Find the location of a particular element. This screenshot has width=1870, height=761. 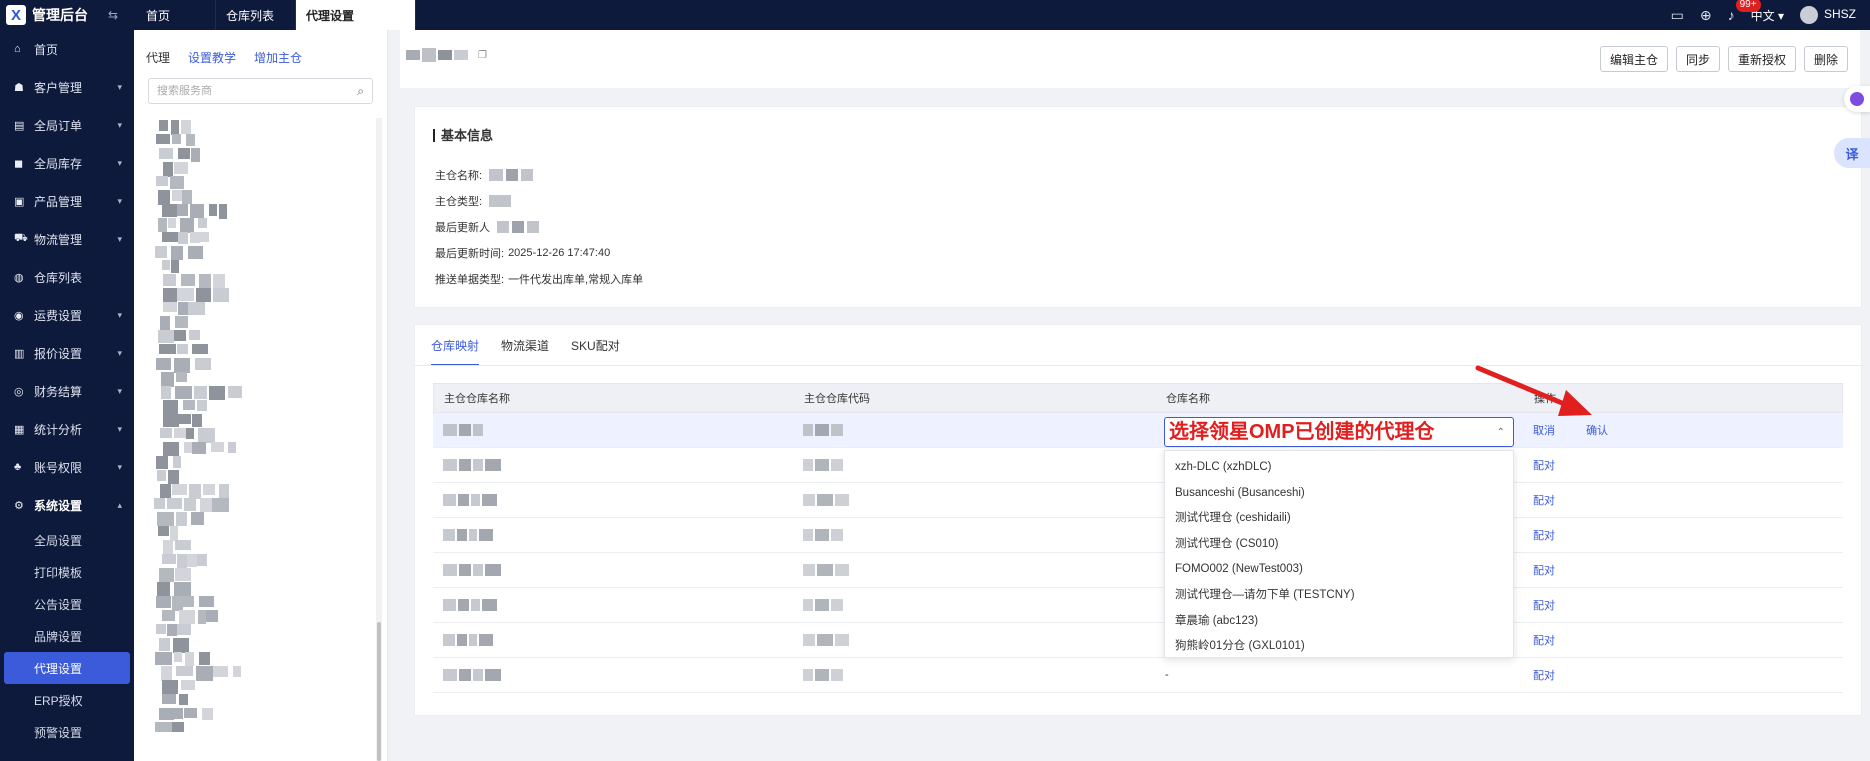

tab-home: 首页 is located at coordinates (176, 15).